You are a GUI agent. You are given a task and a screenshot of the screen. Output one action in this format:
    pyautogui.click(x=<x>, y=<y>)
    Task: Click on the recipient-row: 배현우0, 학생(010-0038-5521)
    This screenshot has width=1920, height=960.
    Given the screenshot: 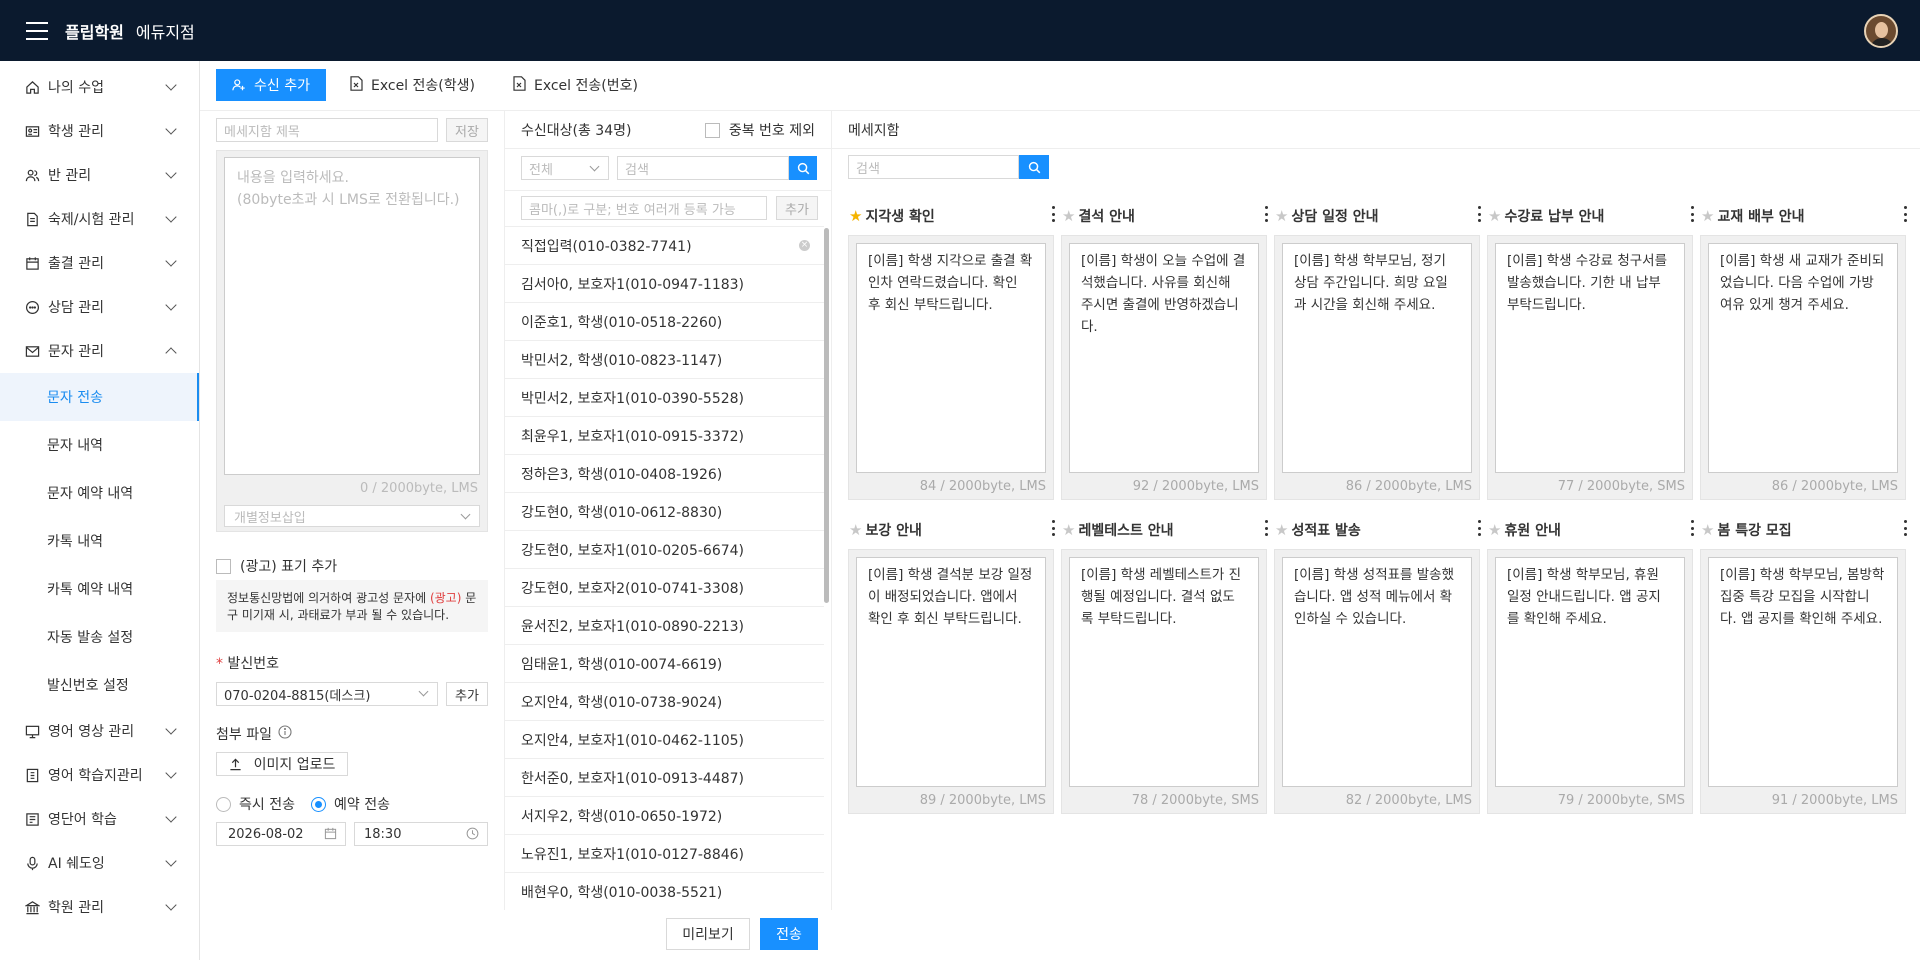 What is the action you would take?
    pyautogui.click(x=664, y=891)
    